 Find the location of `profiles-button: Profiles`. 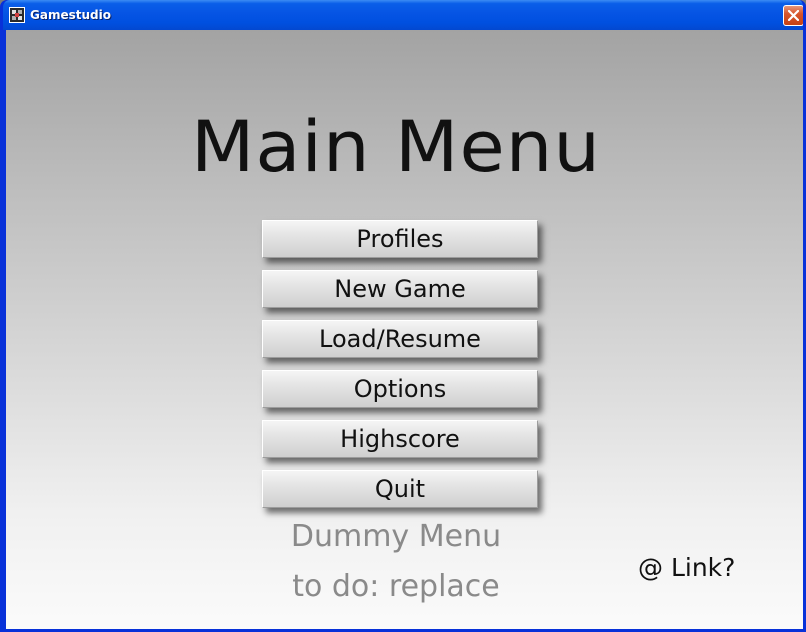

profiles-button: Profiles is located at coordinates (400, 239).